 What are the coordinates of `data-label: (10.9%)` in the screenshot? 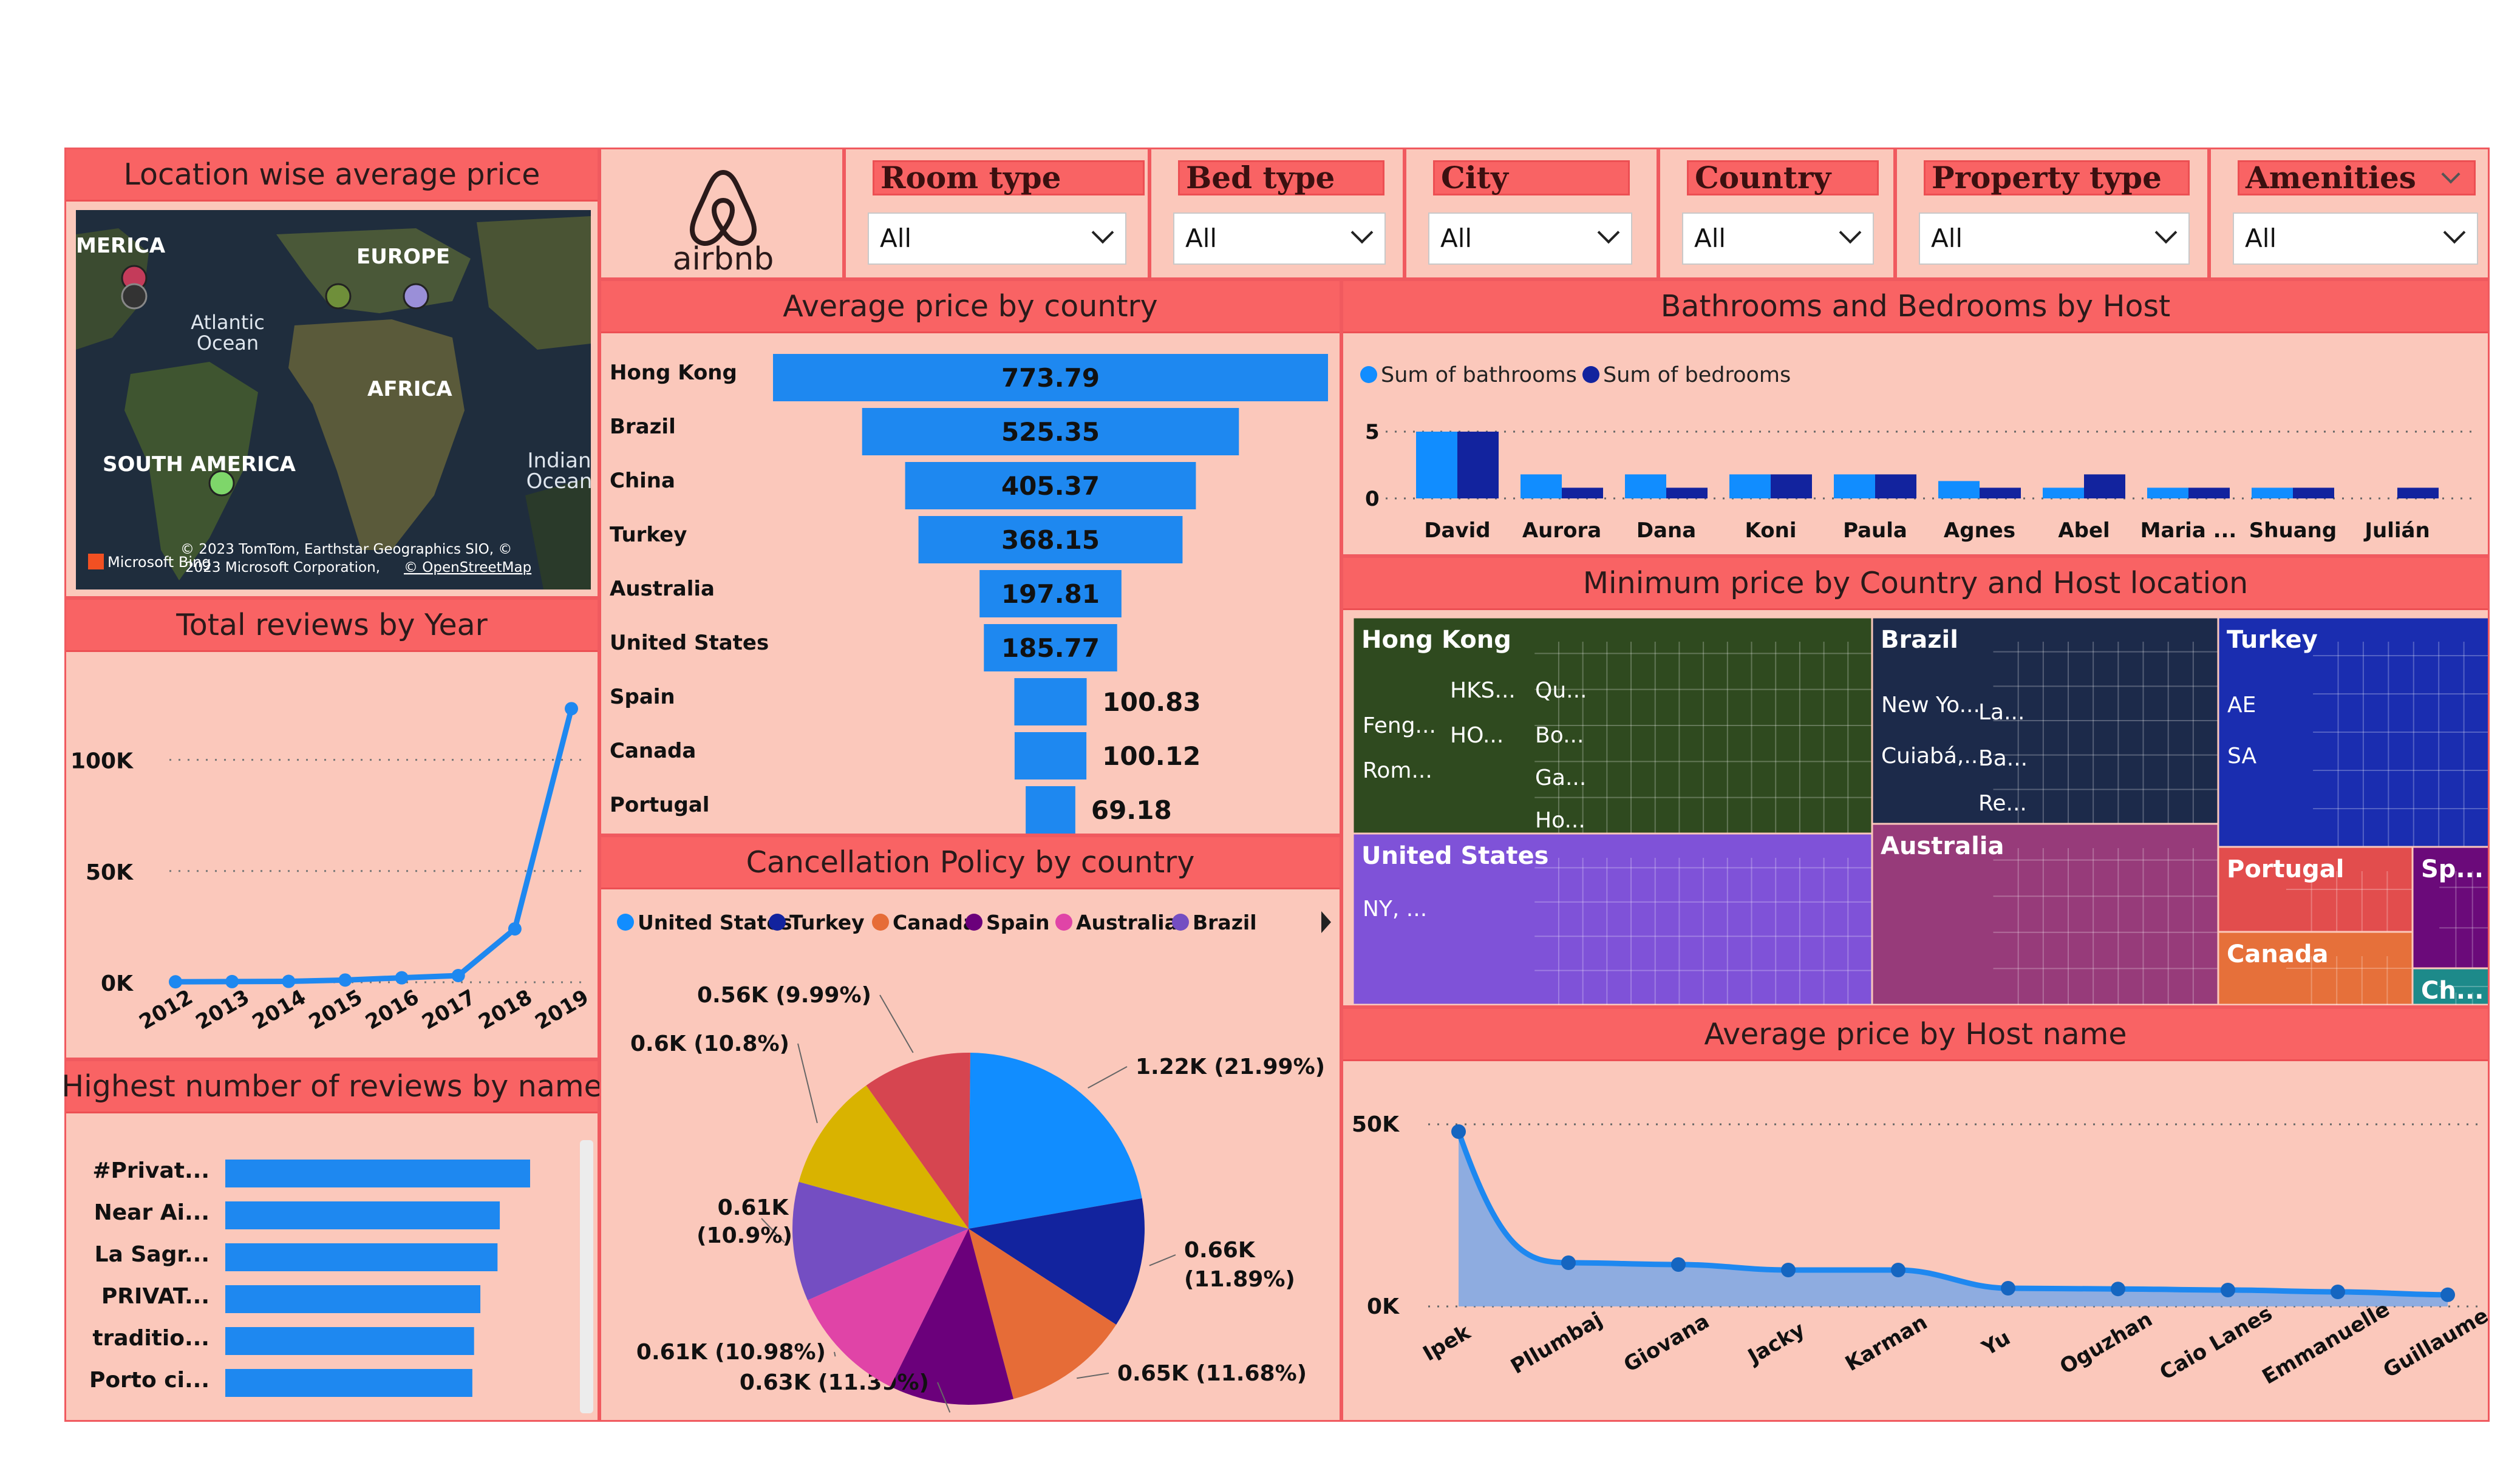 It's located at (744, 1235).